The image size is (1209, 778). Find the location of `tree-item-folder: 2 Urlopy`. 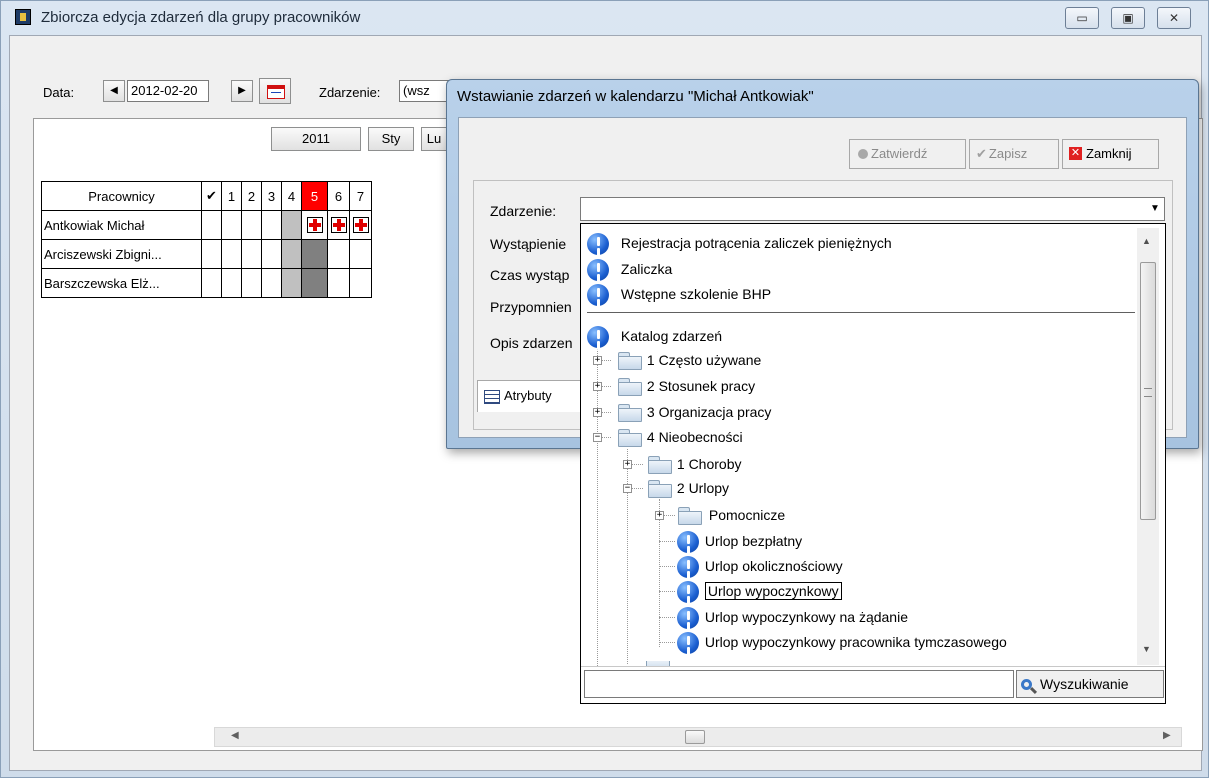

tree-item-folder: 2 Urlopy is located at coordinates (688, 488).